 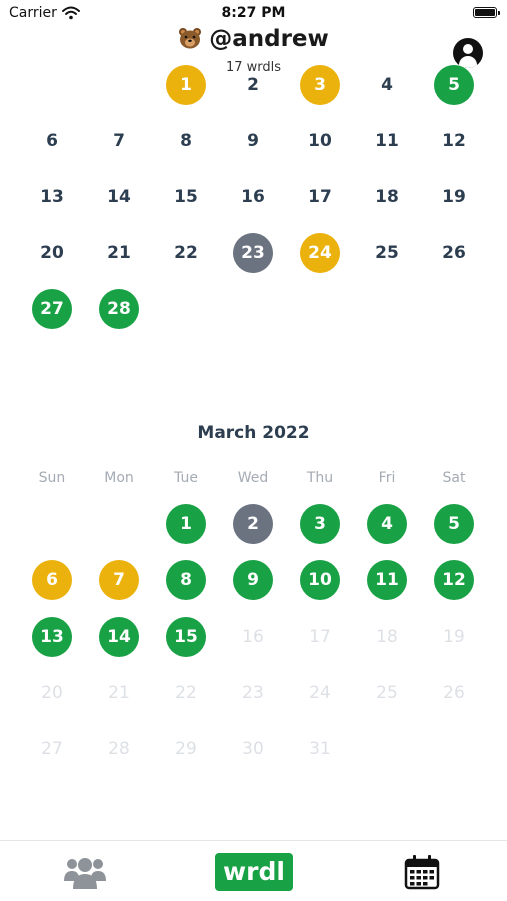 I want to click on battery-icon, so click(x=486, y=12).